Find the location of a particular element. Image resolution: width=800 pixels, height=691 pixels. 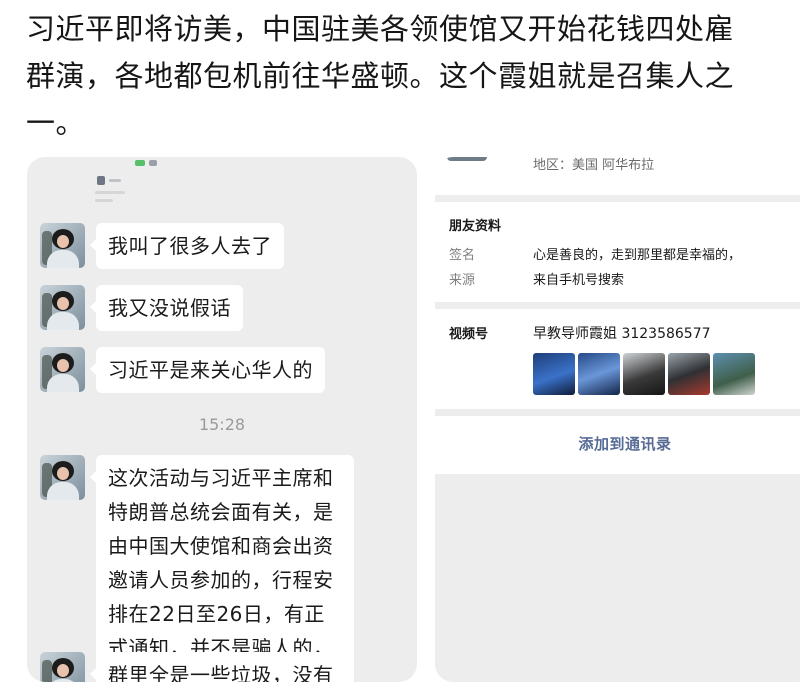

mini-avatar-icon is located at coordinates (101, 180).